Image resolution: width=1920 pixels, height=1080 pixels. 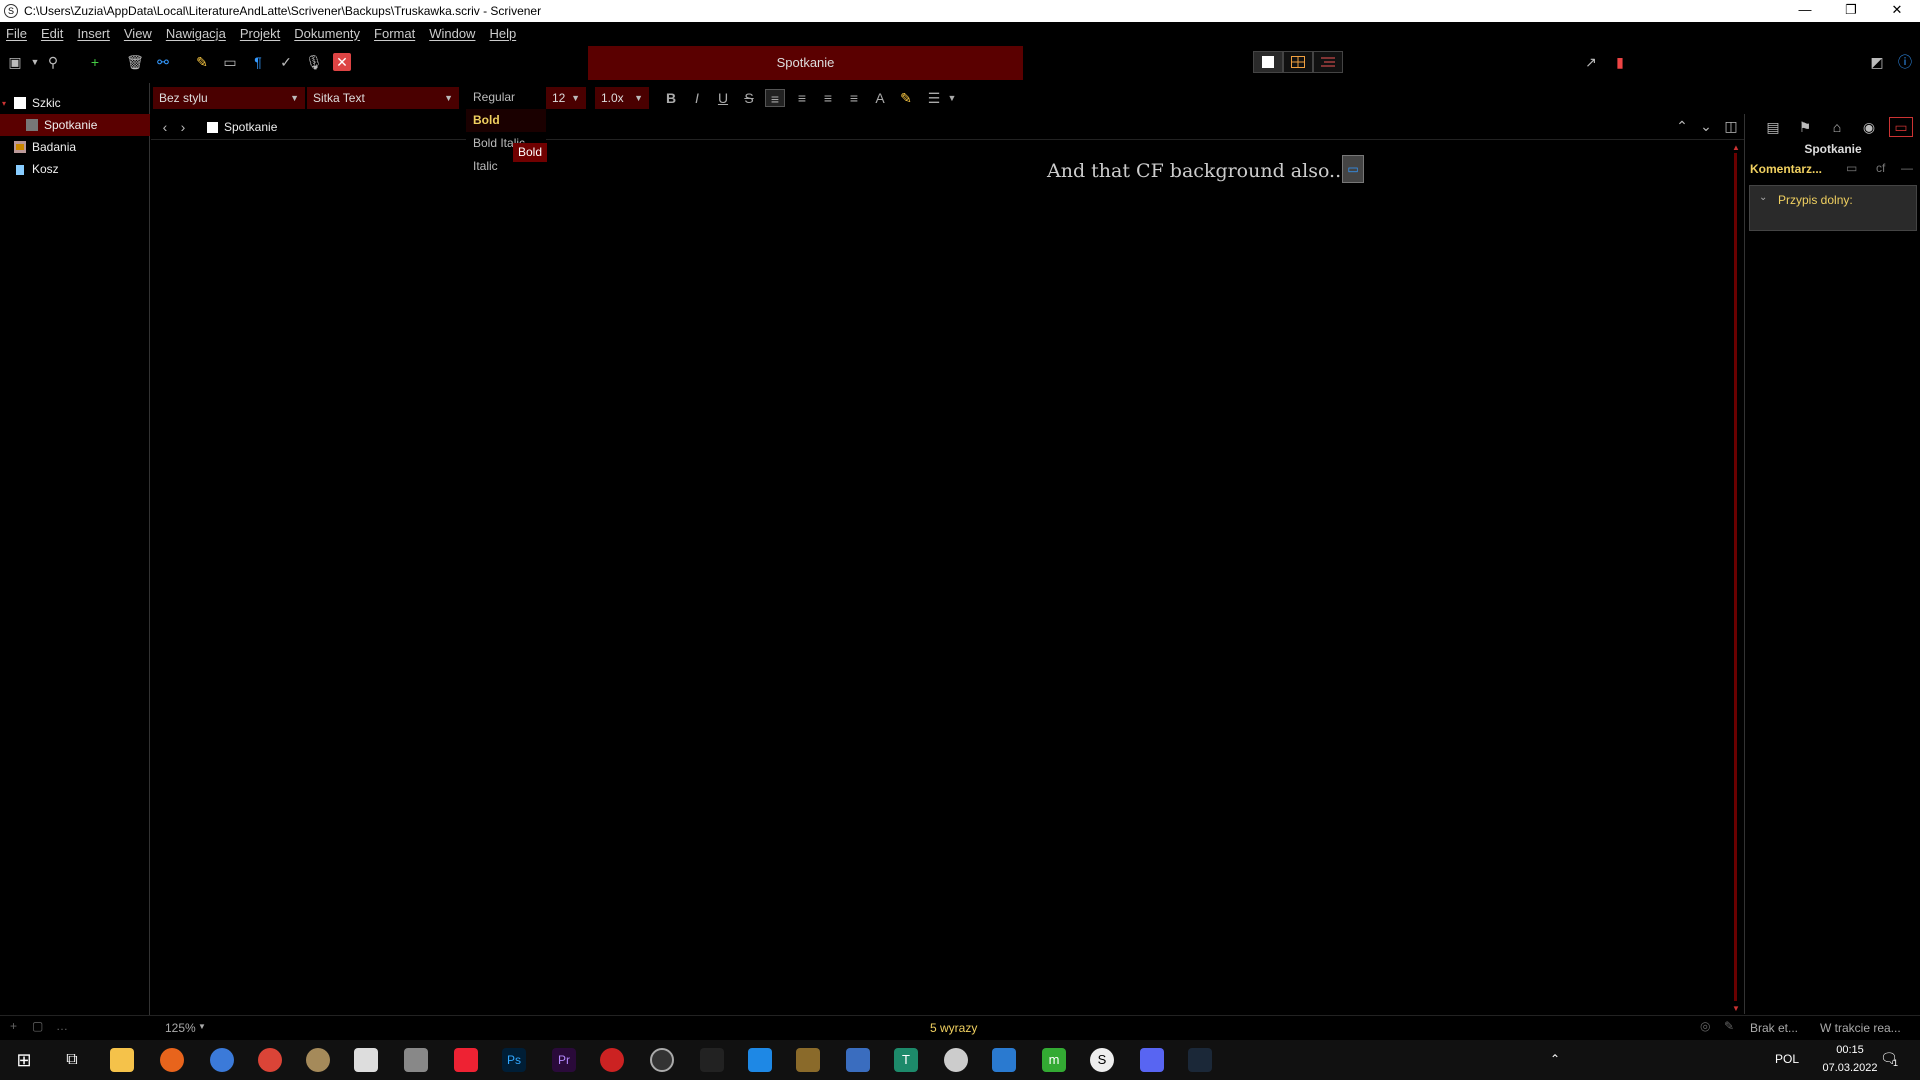 What do you see at coordinates (1787, 1059) in the screenshot?
I see `language-indicator: POL` at bounding box center [1787, 1059].